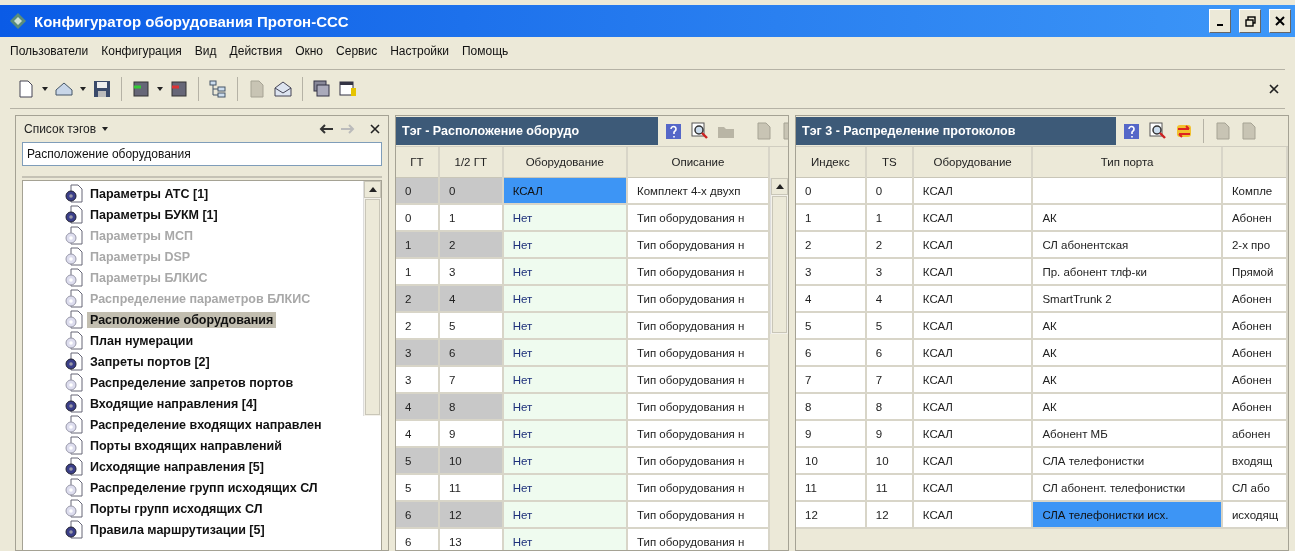 Image resolution: width=1295 pixels, height=551 pixels. I want to click on tree-item: Расположение оборудования, so click(182, 319).